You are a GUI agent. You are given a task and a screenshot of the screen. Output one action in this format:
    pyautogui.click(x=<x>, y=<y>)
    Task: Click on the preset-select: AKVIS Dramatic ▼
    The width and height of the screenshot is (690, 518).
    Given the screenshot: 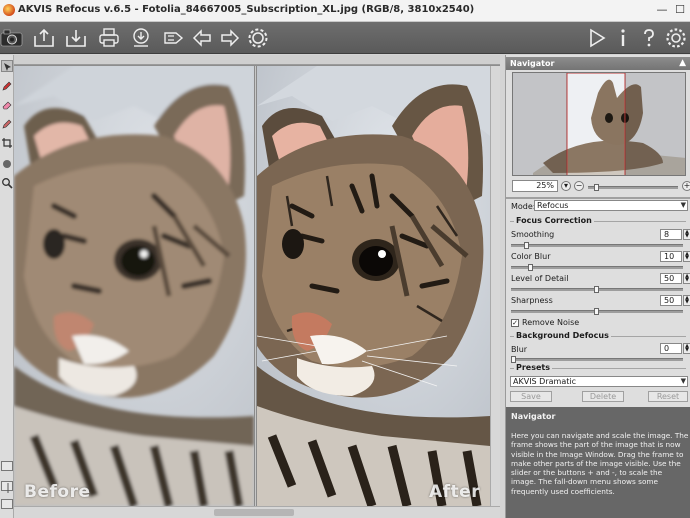 What is the action you would take?
    pyautogui.click(x=599, y=381)
    